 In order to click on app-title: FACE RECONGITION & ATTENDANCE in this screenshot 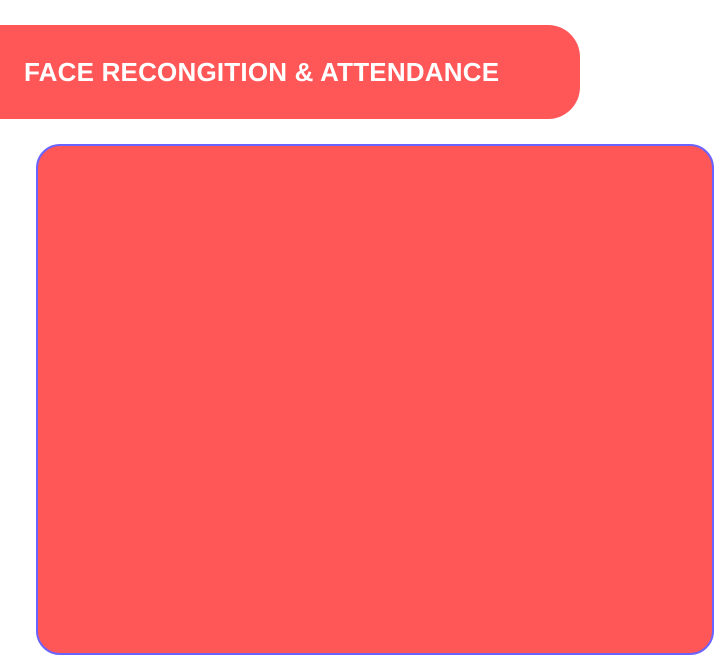, I will do `click(262, 71)`.